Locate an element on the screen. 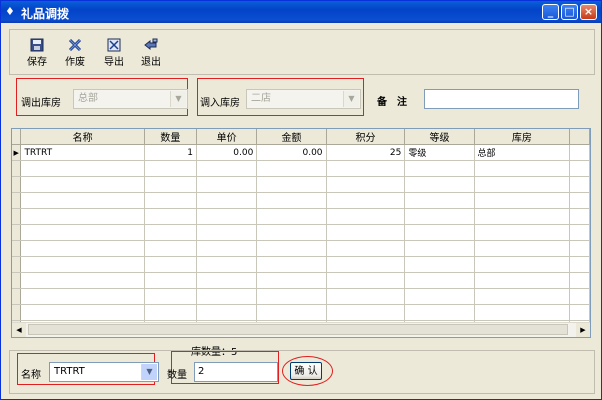 This screenshot has width=602, height=400. maximize-icon: □ is located at coordinates (569, 11).